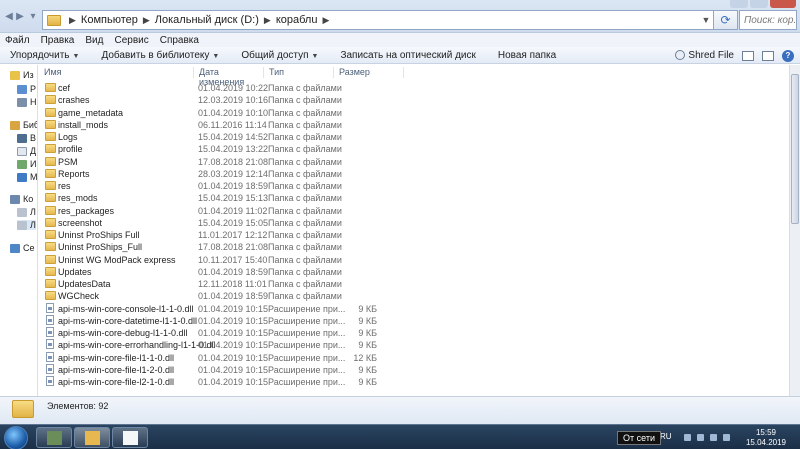  What do you see at coordinates (131, 40) in the screenshot?
I see `menu-tools: Сервис` at bounding box center [131, 40].